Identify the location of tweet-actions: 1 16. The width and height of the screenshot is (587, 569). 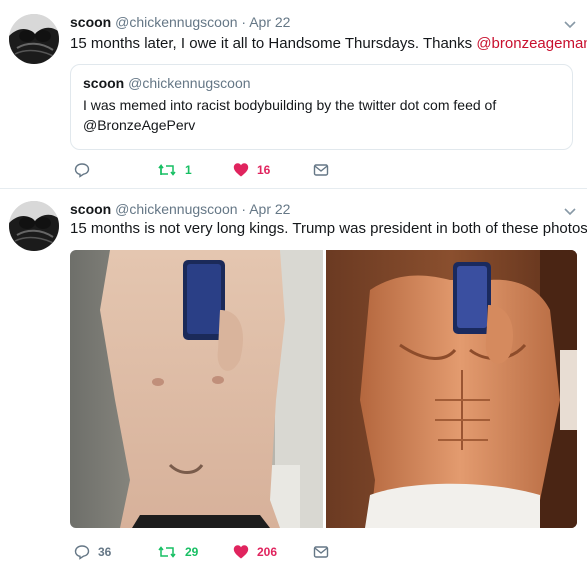
(220, 172).